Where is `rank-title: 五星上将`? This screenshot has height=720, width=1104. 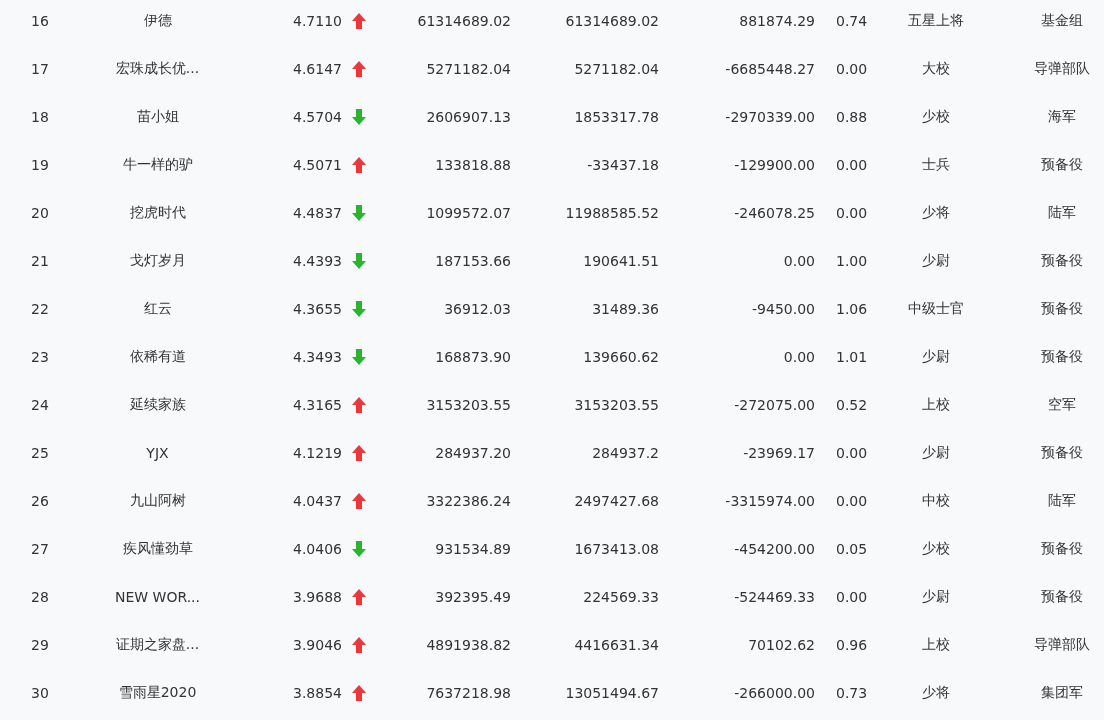 rank-title: 五星上将 is located at coordinates (936, 21).